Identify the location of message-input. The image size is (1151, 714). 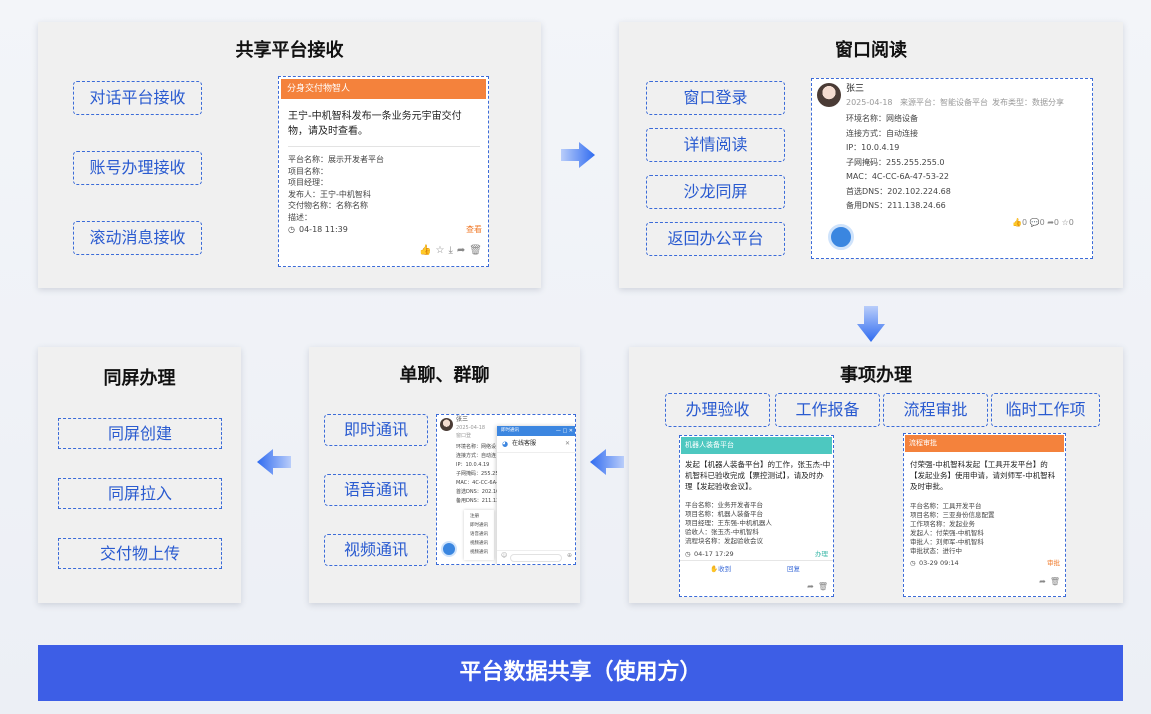
(536, 558).